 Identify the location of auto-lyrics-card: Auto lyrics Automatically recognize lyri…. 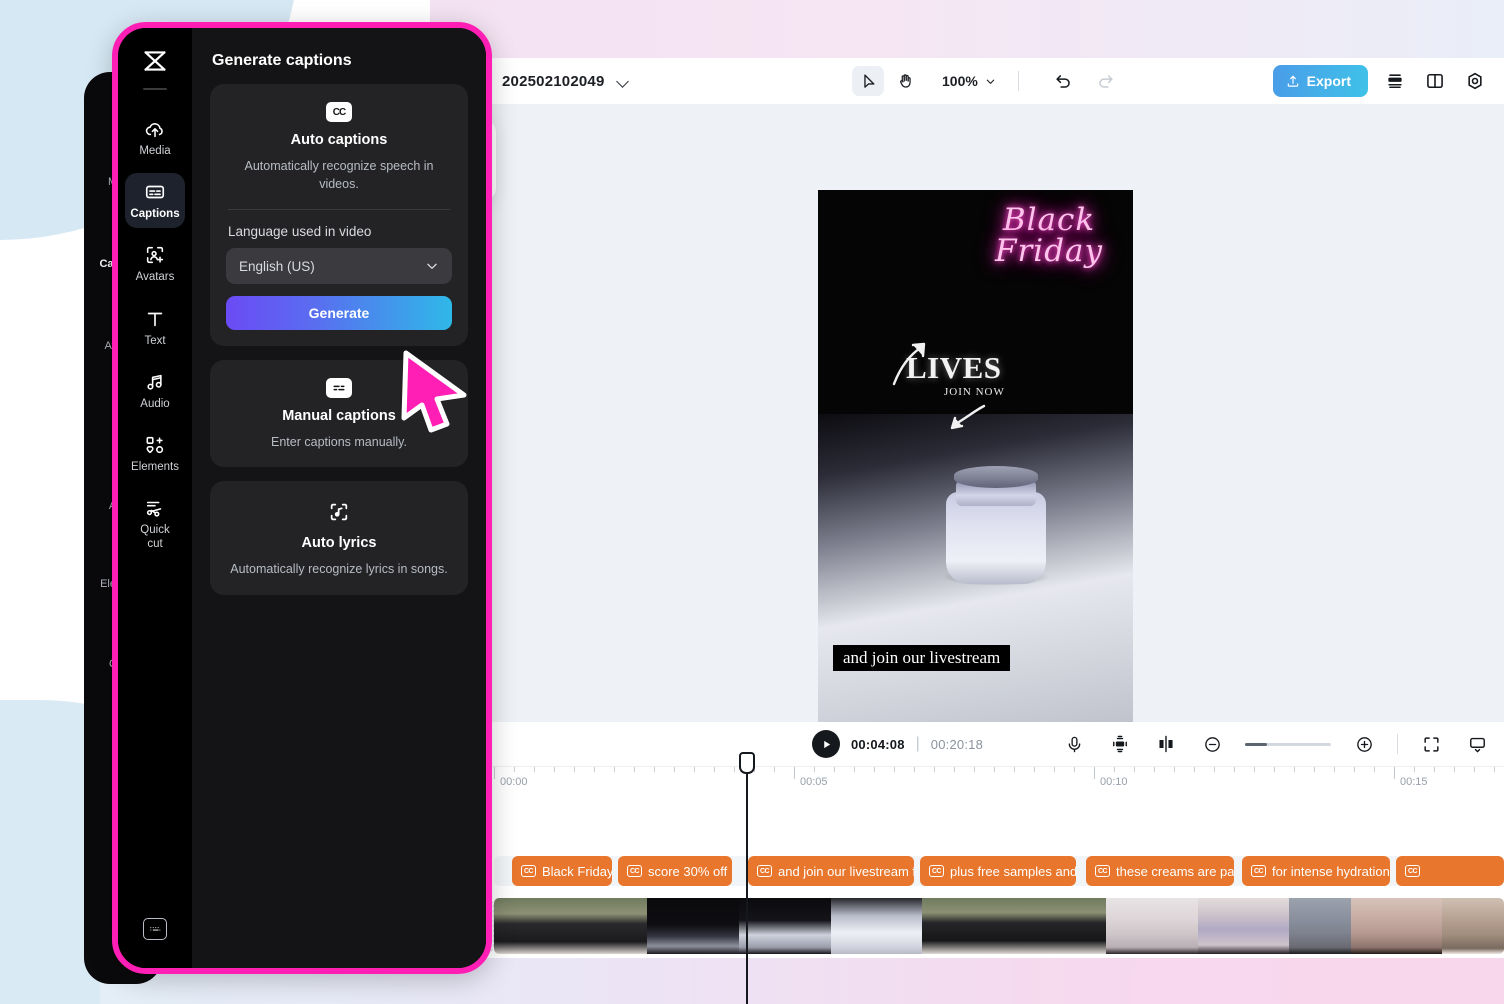
(339, 538).